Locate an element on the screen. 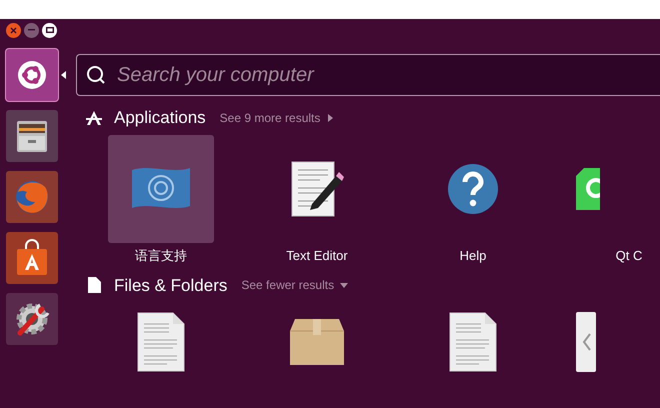 This screenshot has width=660, height=408. search-icon is located at coordinates (96, 75).